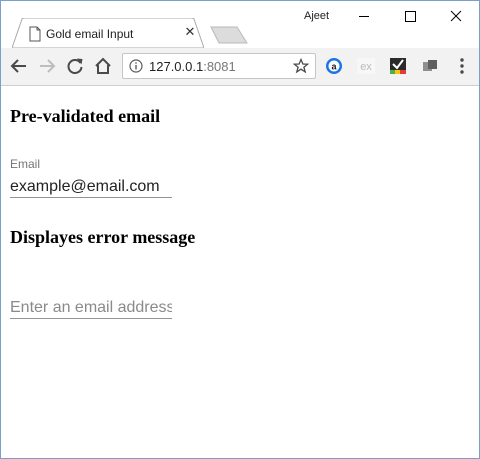 This screenshot has height=459, width=480. I want to click on checkbox-extension-icon, so click(398, 66).